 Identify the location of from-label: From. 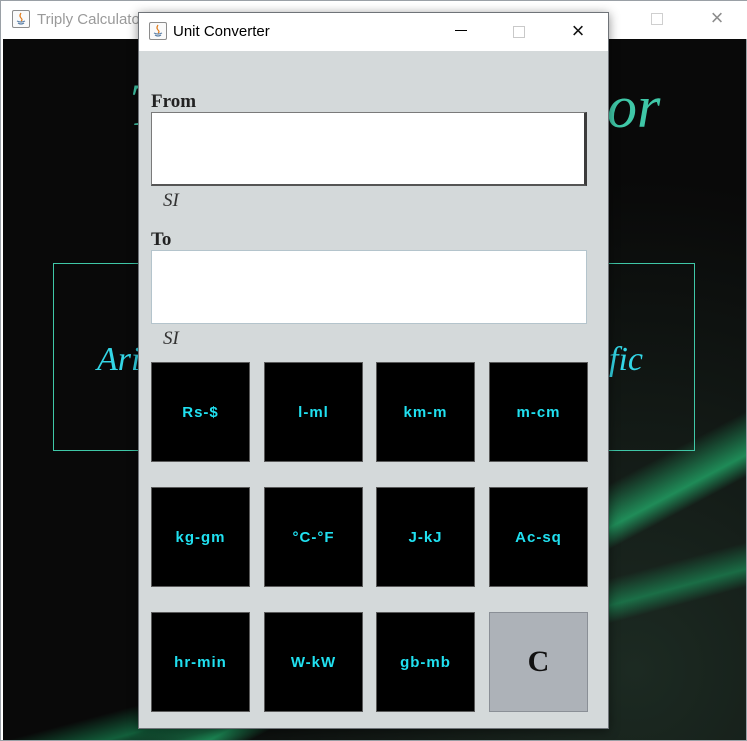
(174, 101).